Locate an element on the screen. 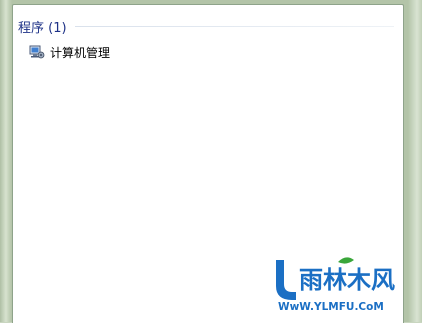 This screenshot has height=323, width=422. watermark-logo: 雨林木风 WwW.YLMFU.CoM is located at coordinates (335, 285).